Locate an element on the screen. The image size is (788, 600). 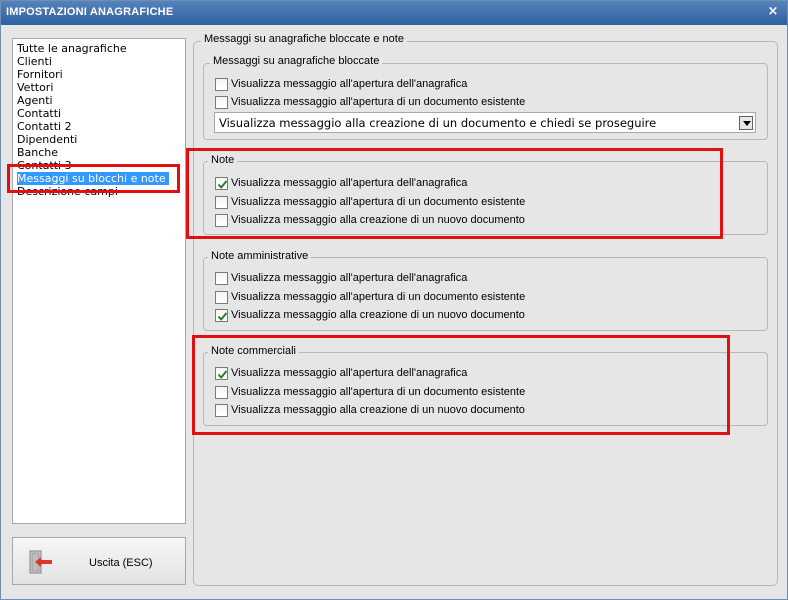
exit-door-icon is located at coordinates (41, 562).